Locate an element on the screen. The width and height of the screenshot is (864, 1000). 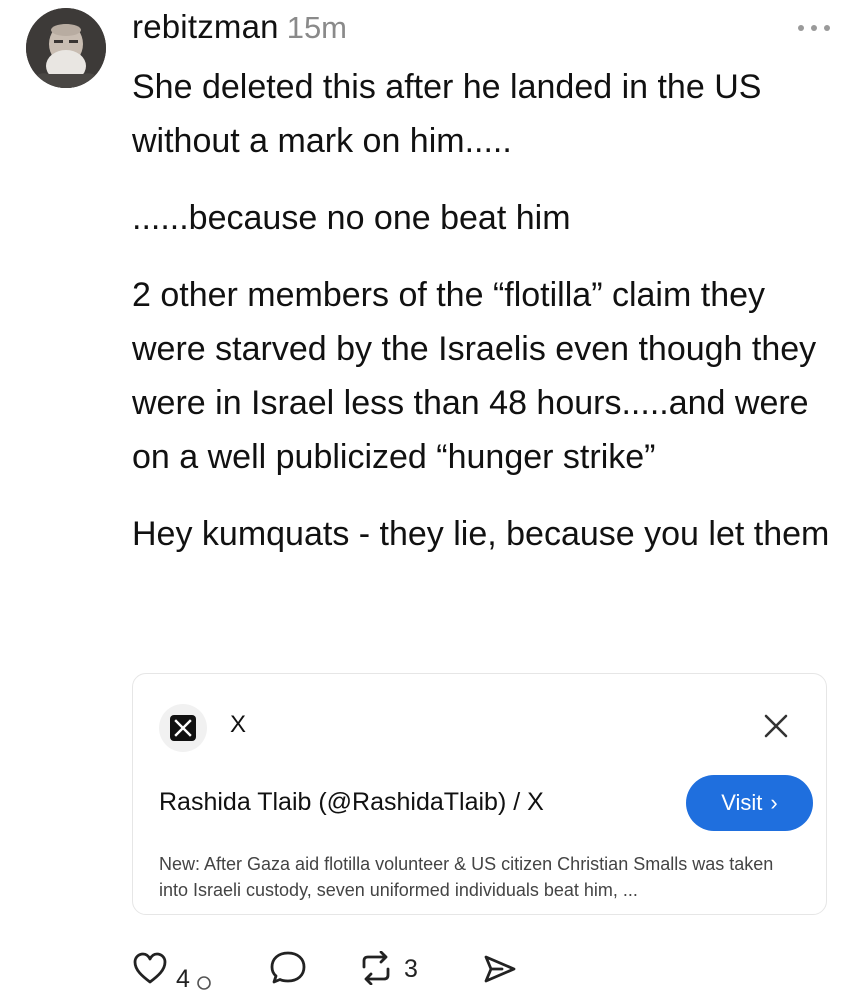
post-actions: 4 3 is located at coordinates (482, 970).